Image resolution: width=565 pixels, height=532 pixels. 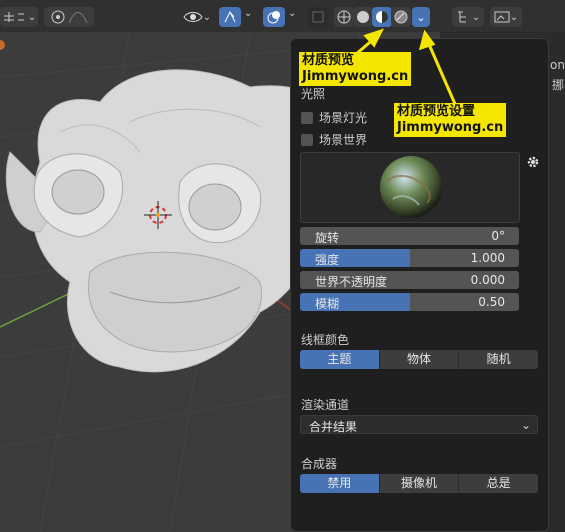 I want to click on annotation-2-line-1: 材质预览设置, so click(x=436, y=111).